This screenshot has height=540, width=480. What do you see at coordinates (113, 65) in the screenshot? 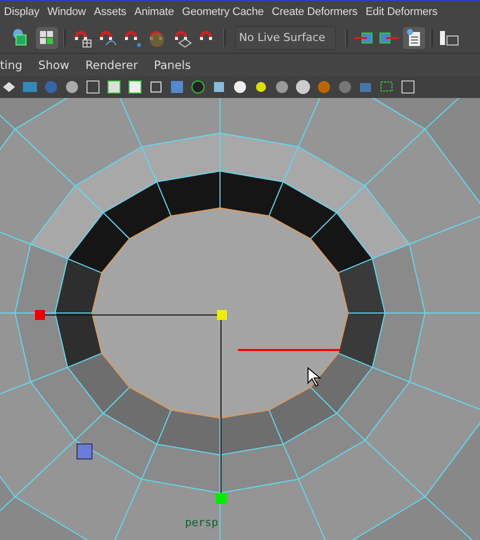
I see `panel-menu-item: Renderer` at bounding box center [113, 65].